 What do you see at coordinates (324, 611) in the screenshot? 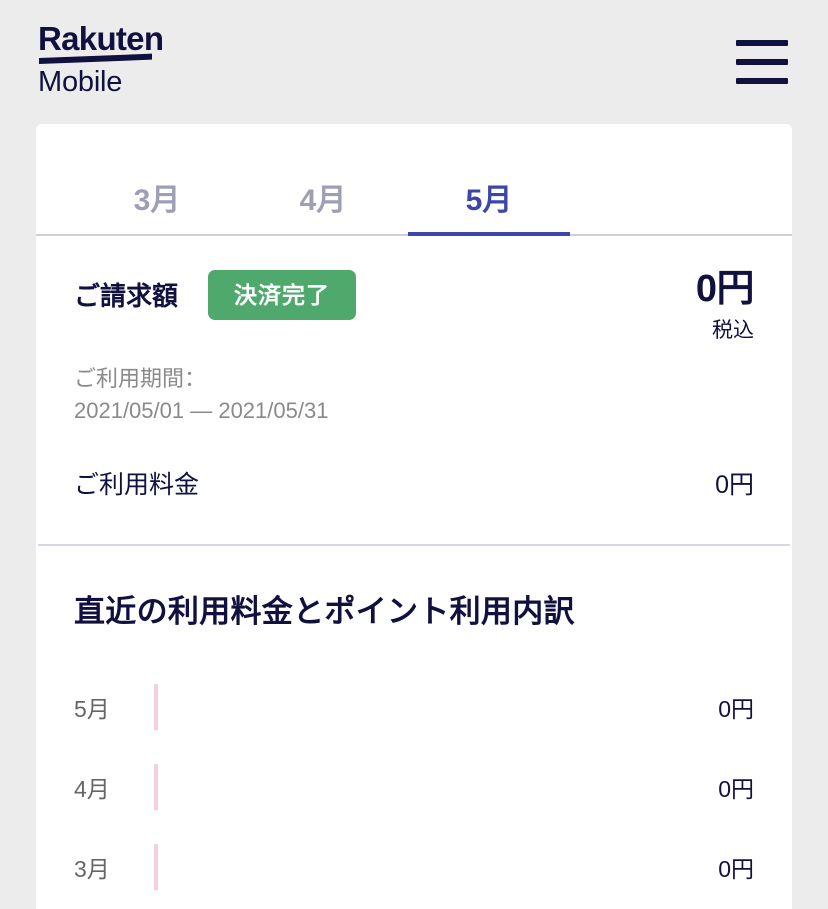
I see `breakdown-title: 直近の利用料金とポイント利用内訳` at bounding box center [324, 611].